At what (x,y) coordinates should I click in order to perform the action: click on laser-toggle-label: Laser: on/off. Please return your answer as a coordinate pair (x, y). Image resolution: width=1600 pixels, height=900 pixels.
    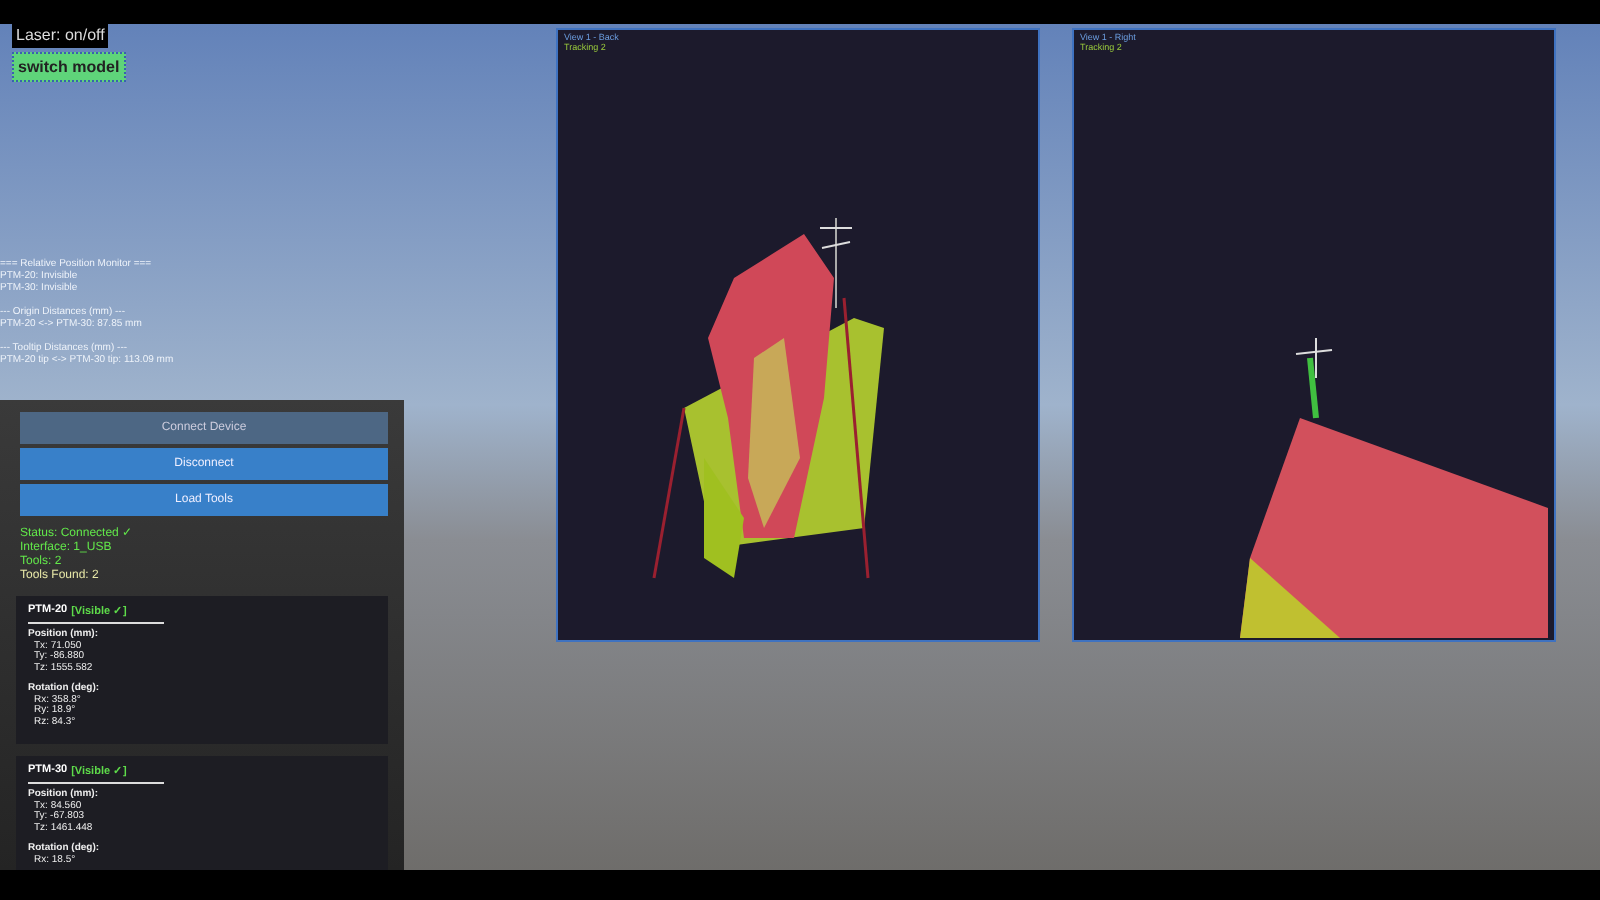
    Looking at the image, I should click on (60, 36).